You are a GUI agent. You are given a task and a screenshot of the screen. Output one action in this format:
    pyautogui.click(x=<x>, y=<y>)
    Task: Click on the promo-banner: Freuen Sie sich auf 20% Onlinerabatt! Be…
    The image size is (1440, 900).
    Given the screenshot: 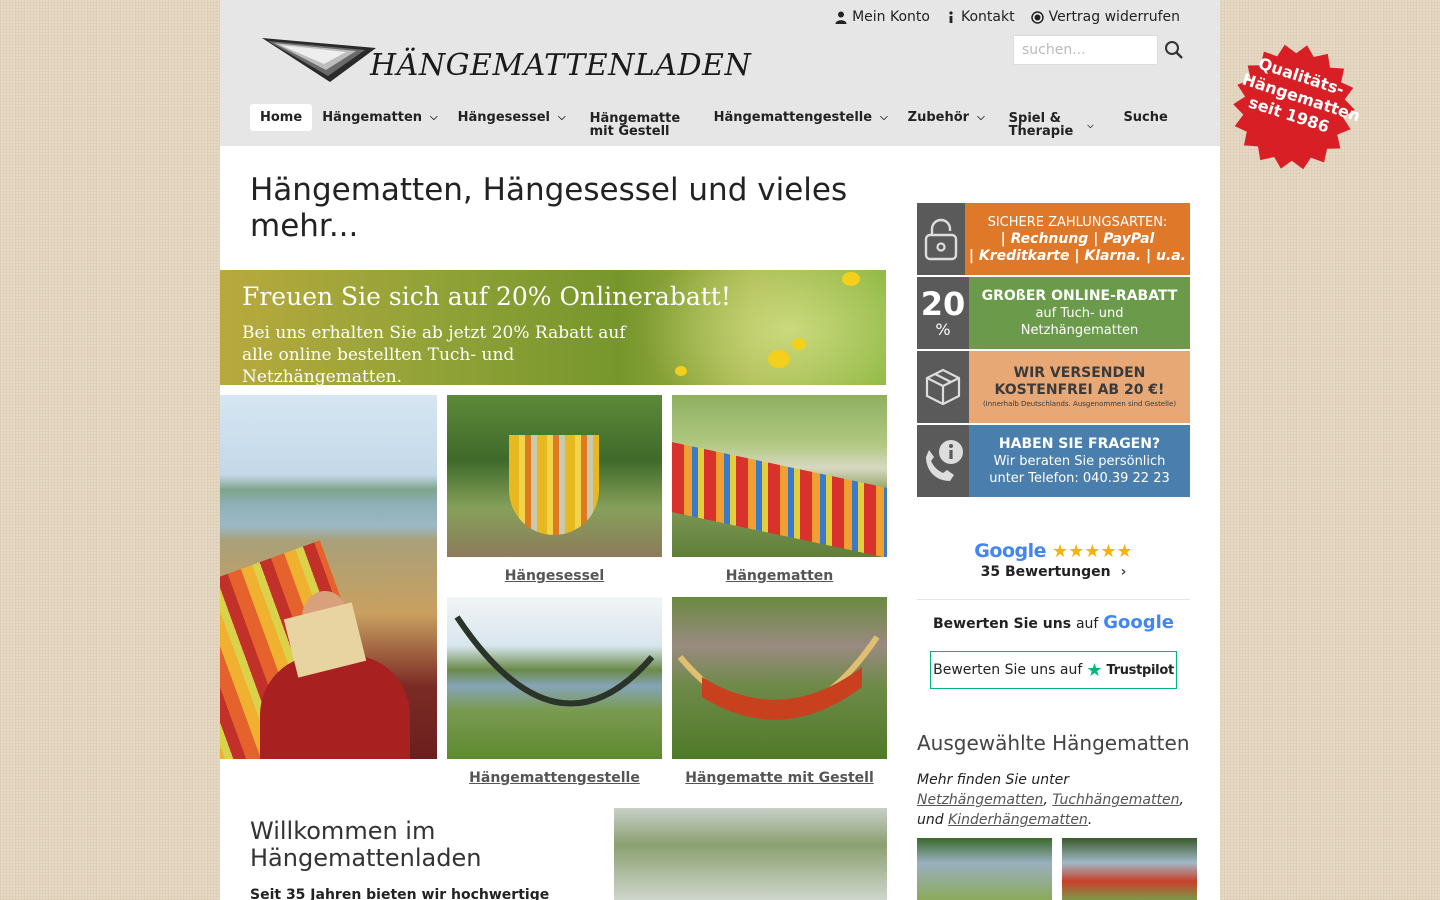 What is the action you would take?
    pyautogui.click(x=553, y=327)
    